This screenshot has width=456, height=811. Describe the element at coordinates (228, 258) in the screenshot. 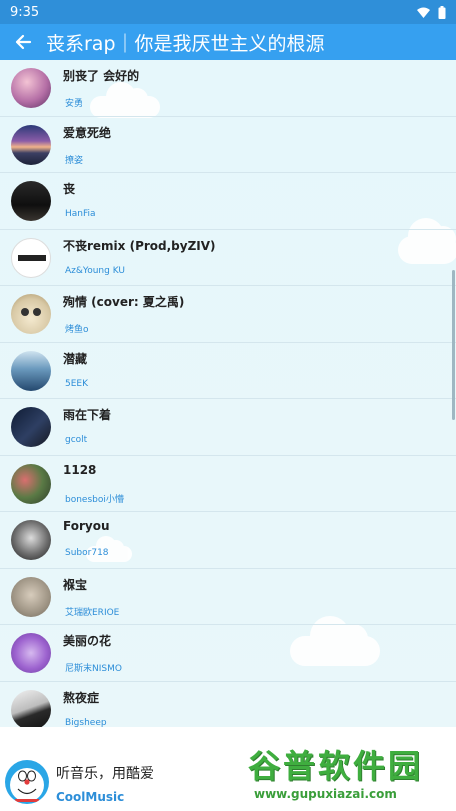

I see `song-row: 不丧remix (Prod,byZIV) Az&Young KU` at that location.